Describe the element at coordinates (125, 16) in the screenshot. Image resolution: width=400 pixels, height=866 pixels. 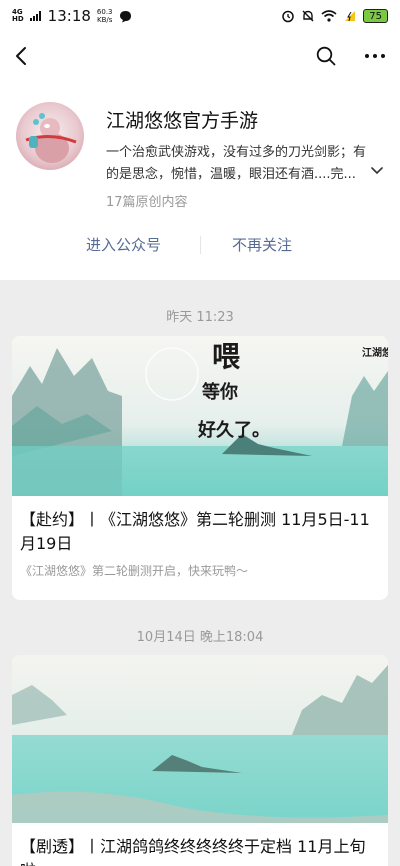
I see `message-icon` at that location.